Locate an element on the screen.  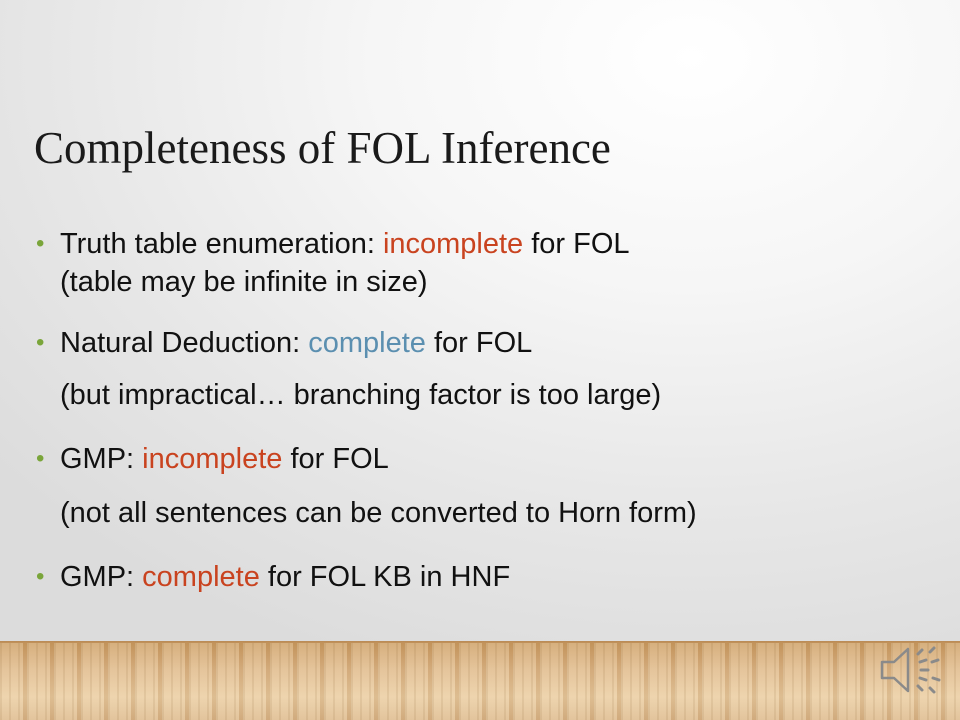
bullet-text-before: Truth table enumeration: is located at coordinates (221, 244).